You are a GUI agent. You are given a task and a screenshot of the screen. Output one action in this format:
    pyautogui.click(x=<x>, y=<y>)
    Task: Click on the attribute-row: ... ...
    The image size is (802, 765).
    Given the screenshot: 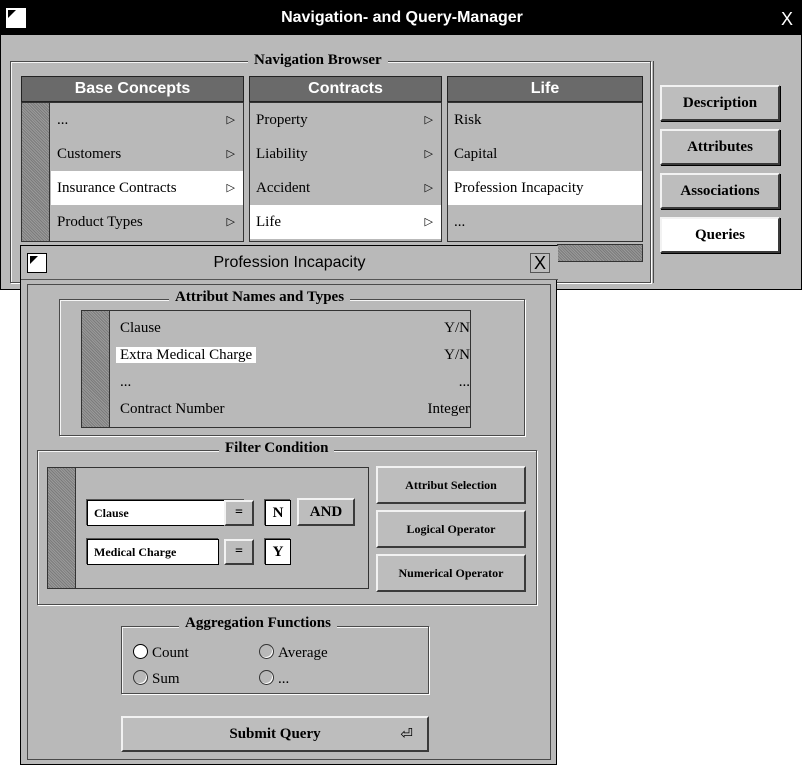 What is the action you would take?
    pyautogui.click(x=295, y=382)
    